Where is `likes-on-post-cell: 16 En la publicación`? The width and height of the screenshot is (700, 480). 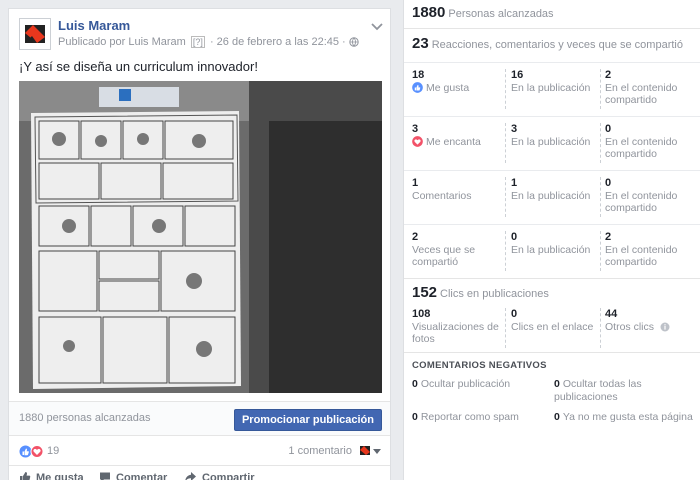 likes-on-post-cell: 16 En la publicación is located at coordinates (555, 81).